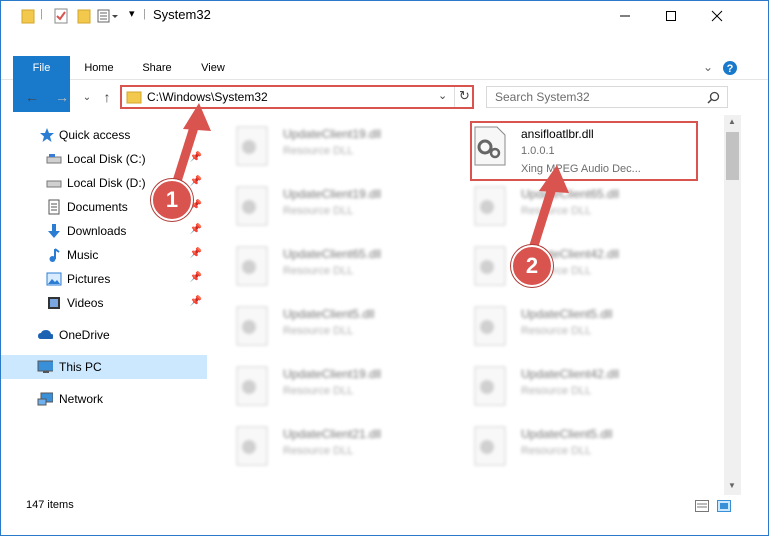 Image resolution: width=769 pixels, height=536 pixels. I want to click on close-icon, so click(717, 16).